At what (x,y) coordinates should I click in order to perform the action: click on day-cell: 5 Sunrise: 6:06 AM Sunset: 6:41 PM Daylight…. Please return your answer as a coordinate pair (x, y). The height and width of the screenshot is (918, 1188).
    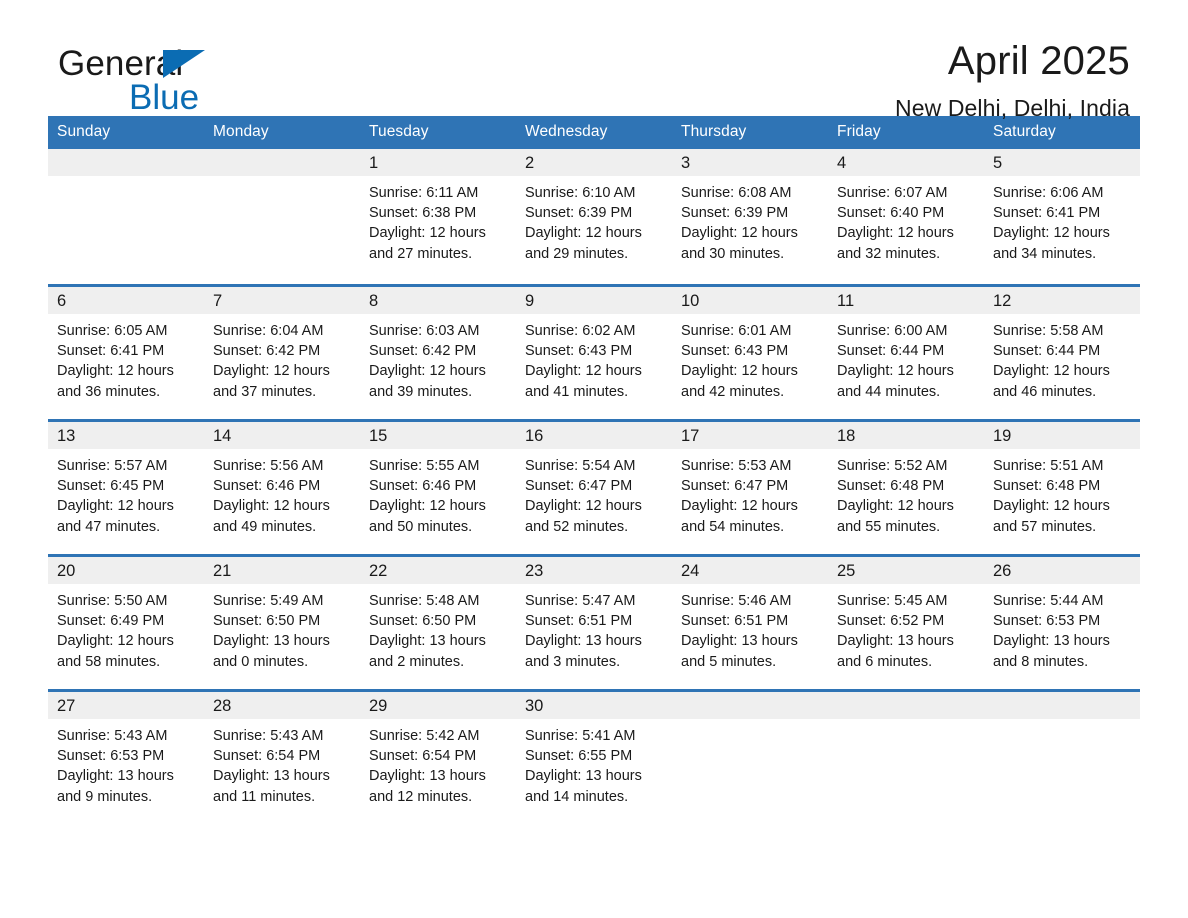
    Looking at the image, I should click on (1062, 216).